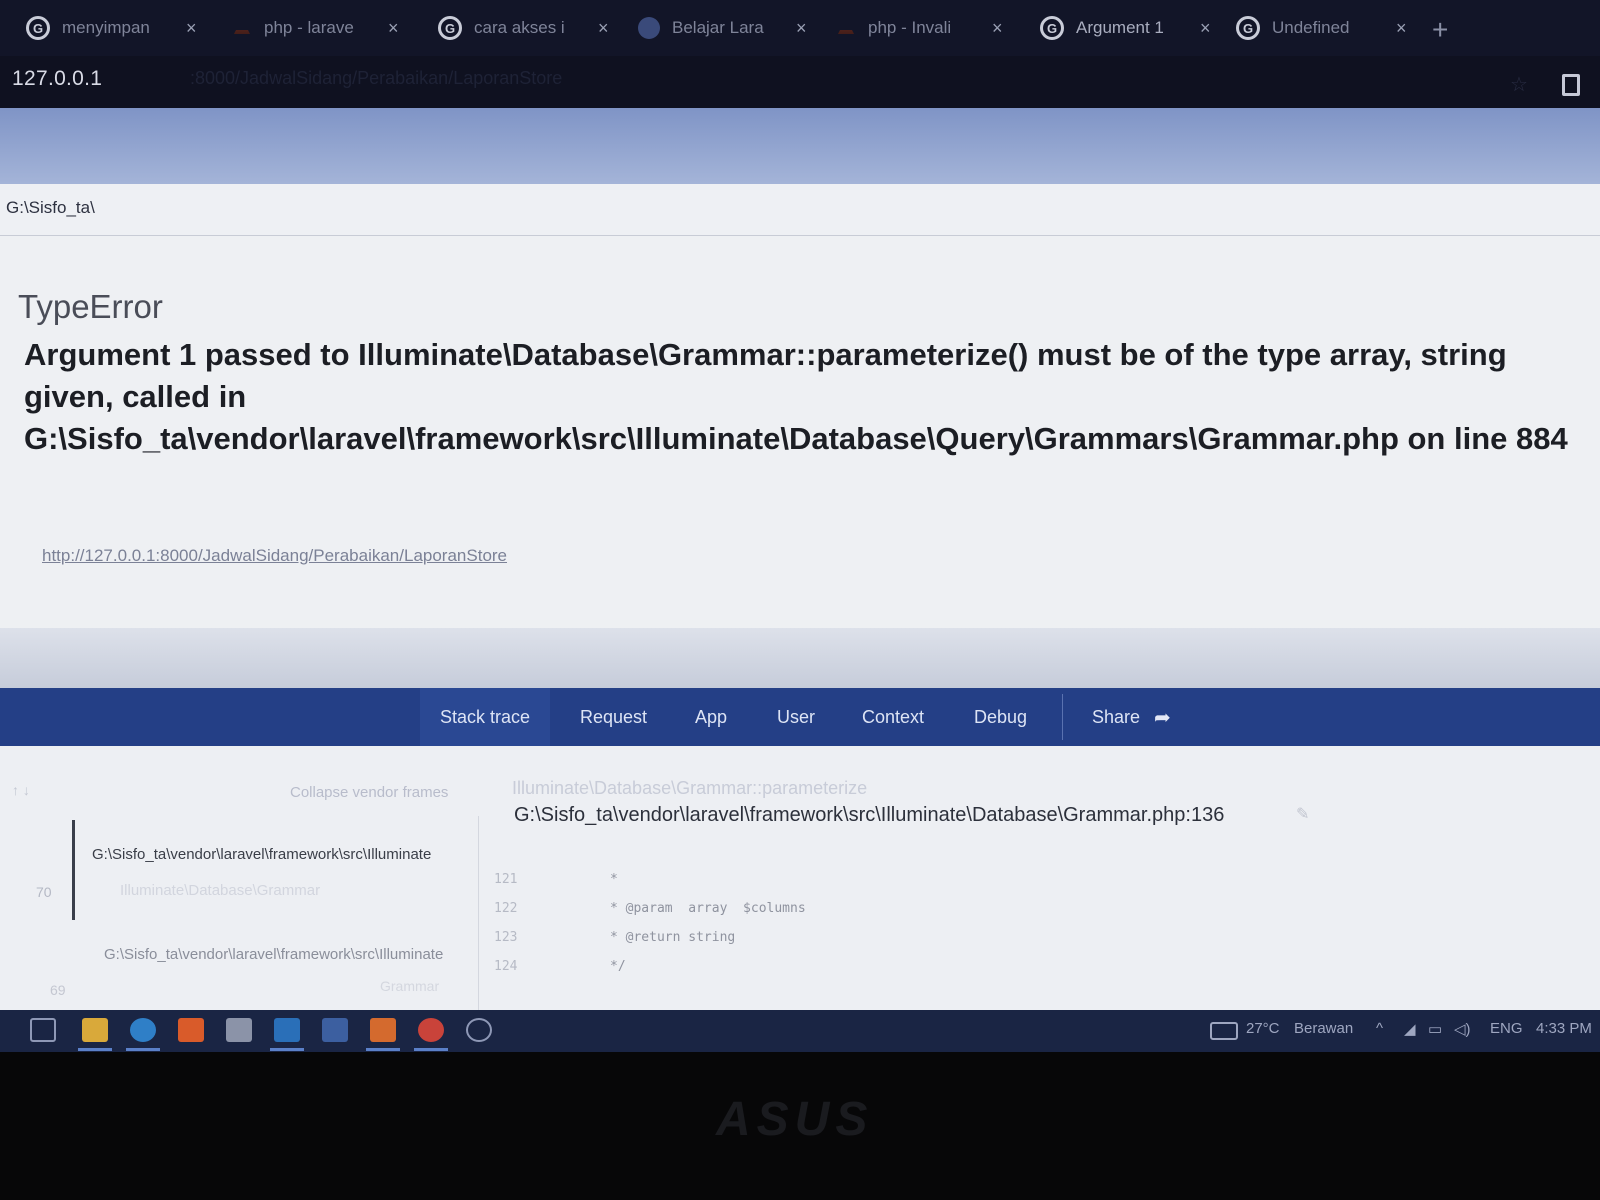 The image size is (1600, 1200). What do you see at coordinates (1506, 1028) in the screenshot?
I see `language-indicator: ENG` at bounding box center [1506, 1028].